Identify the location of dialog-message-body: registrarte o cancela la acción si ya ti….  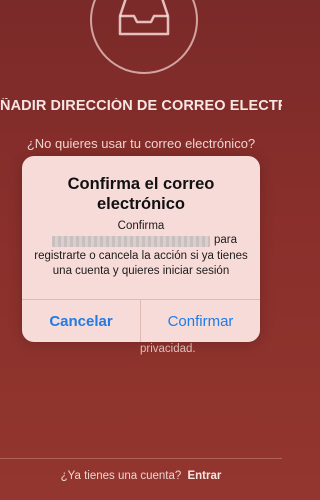
(141, 263).